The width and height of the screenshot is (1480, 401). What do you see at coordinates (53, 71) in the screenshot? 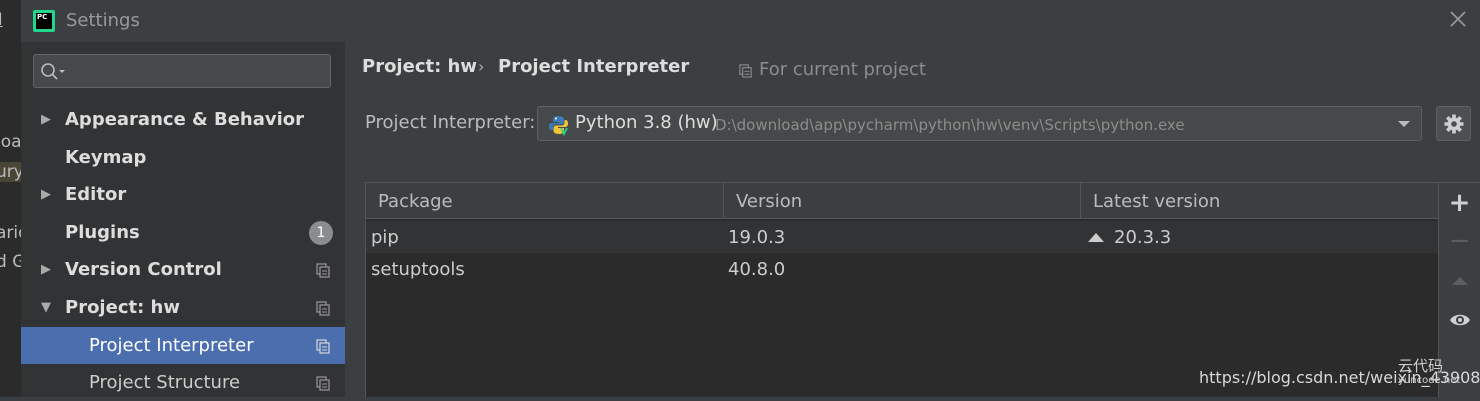
I see `search-icon` at bounding box center [53, 71].